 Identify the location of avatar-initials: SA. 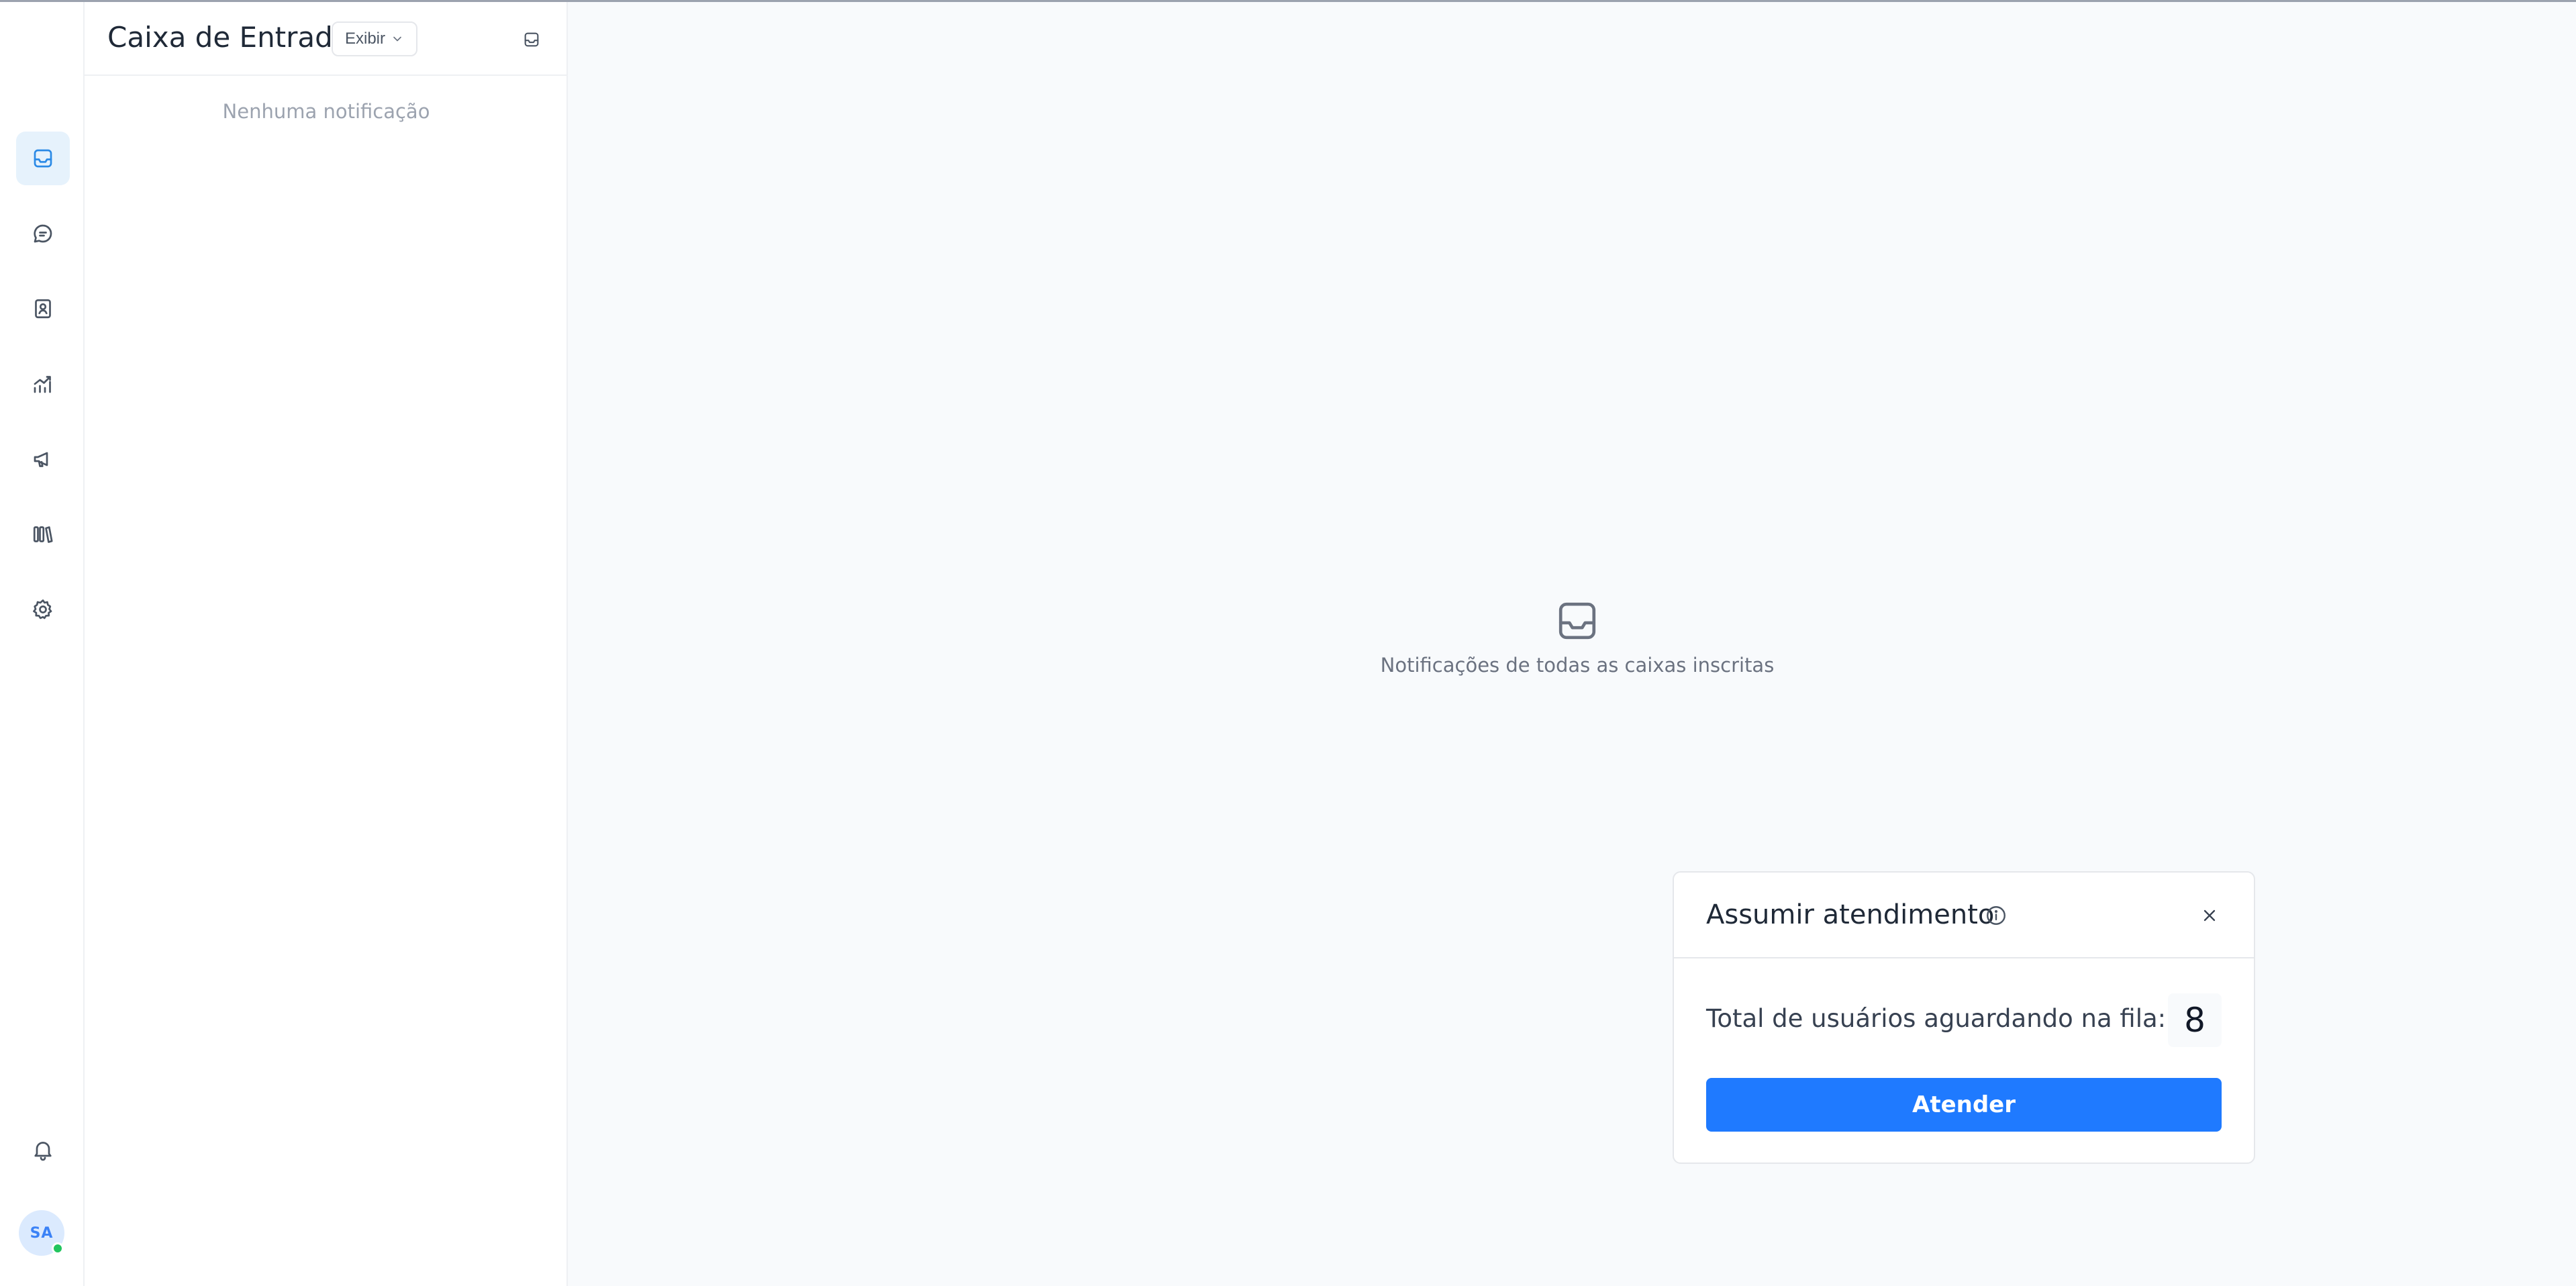
(42, 1233).